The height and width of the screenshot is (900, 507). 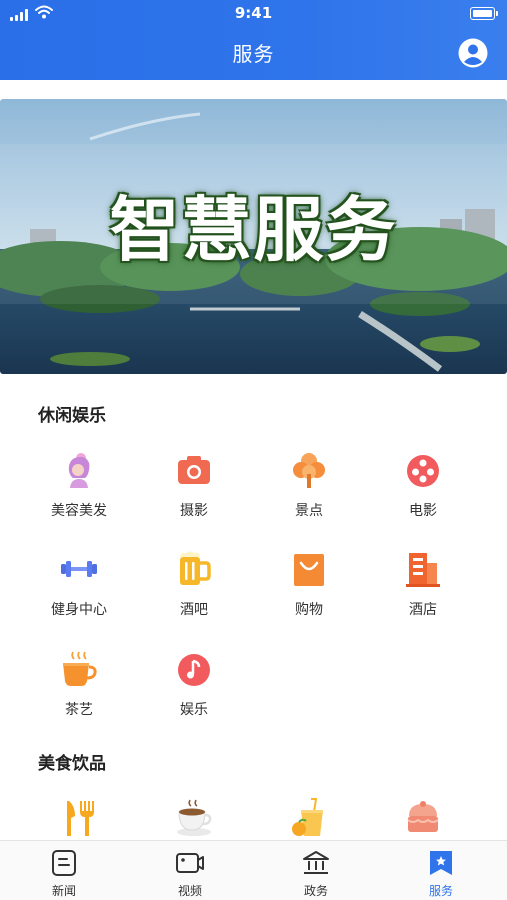 I want to click on news-icon, so click(x=64, y=863).